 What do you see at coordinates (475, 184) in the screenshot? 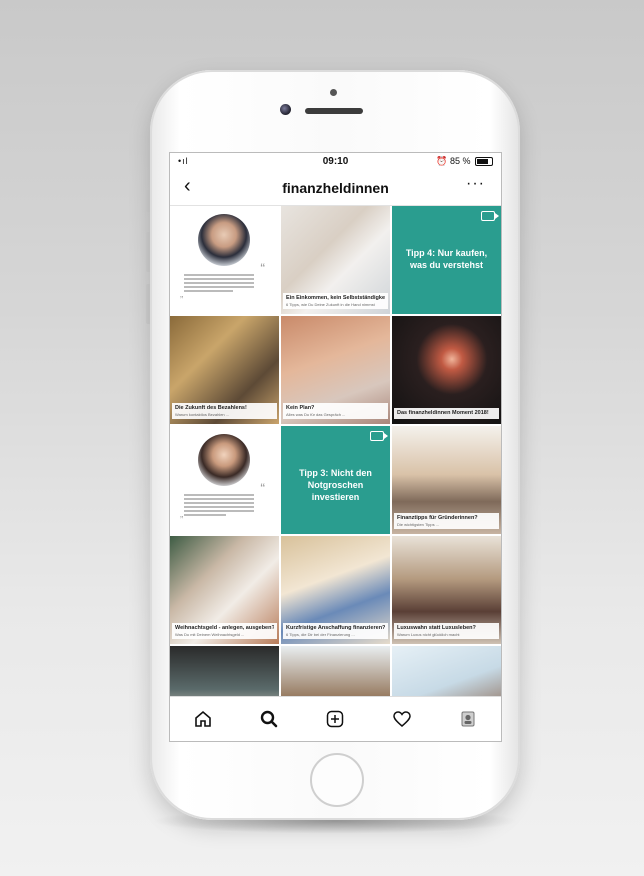
I see `more-options-button: ···` at bounding box center [475, 184].